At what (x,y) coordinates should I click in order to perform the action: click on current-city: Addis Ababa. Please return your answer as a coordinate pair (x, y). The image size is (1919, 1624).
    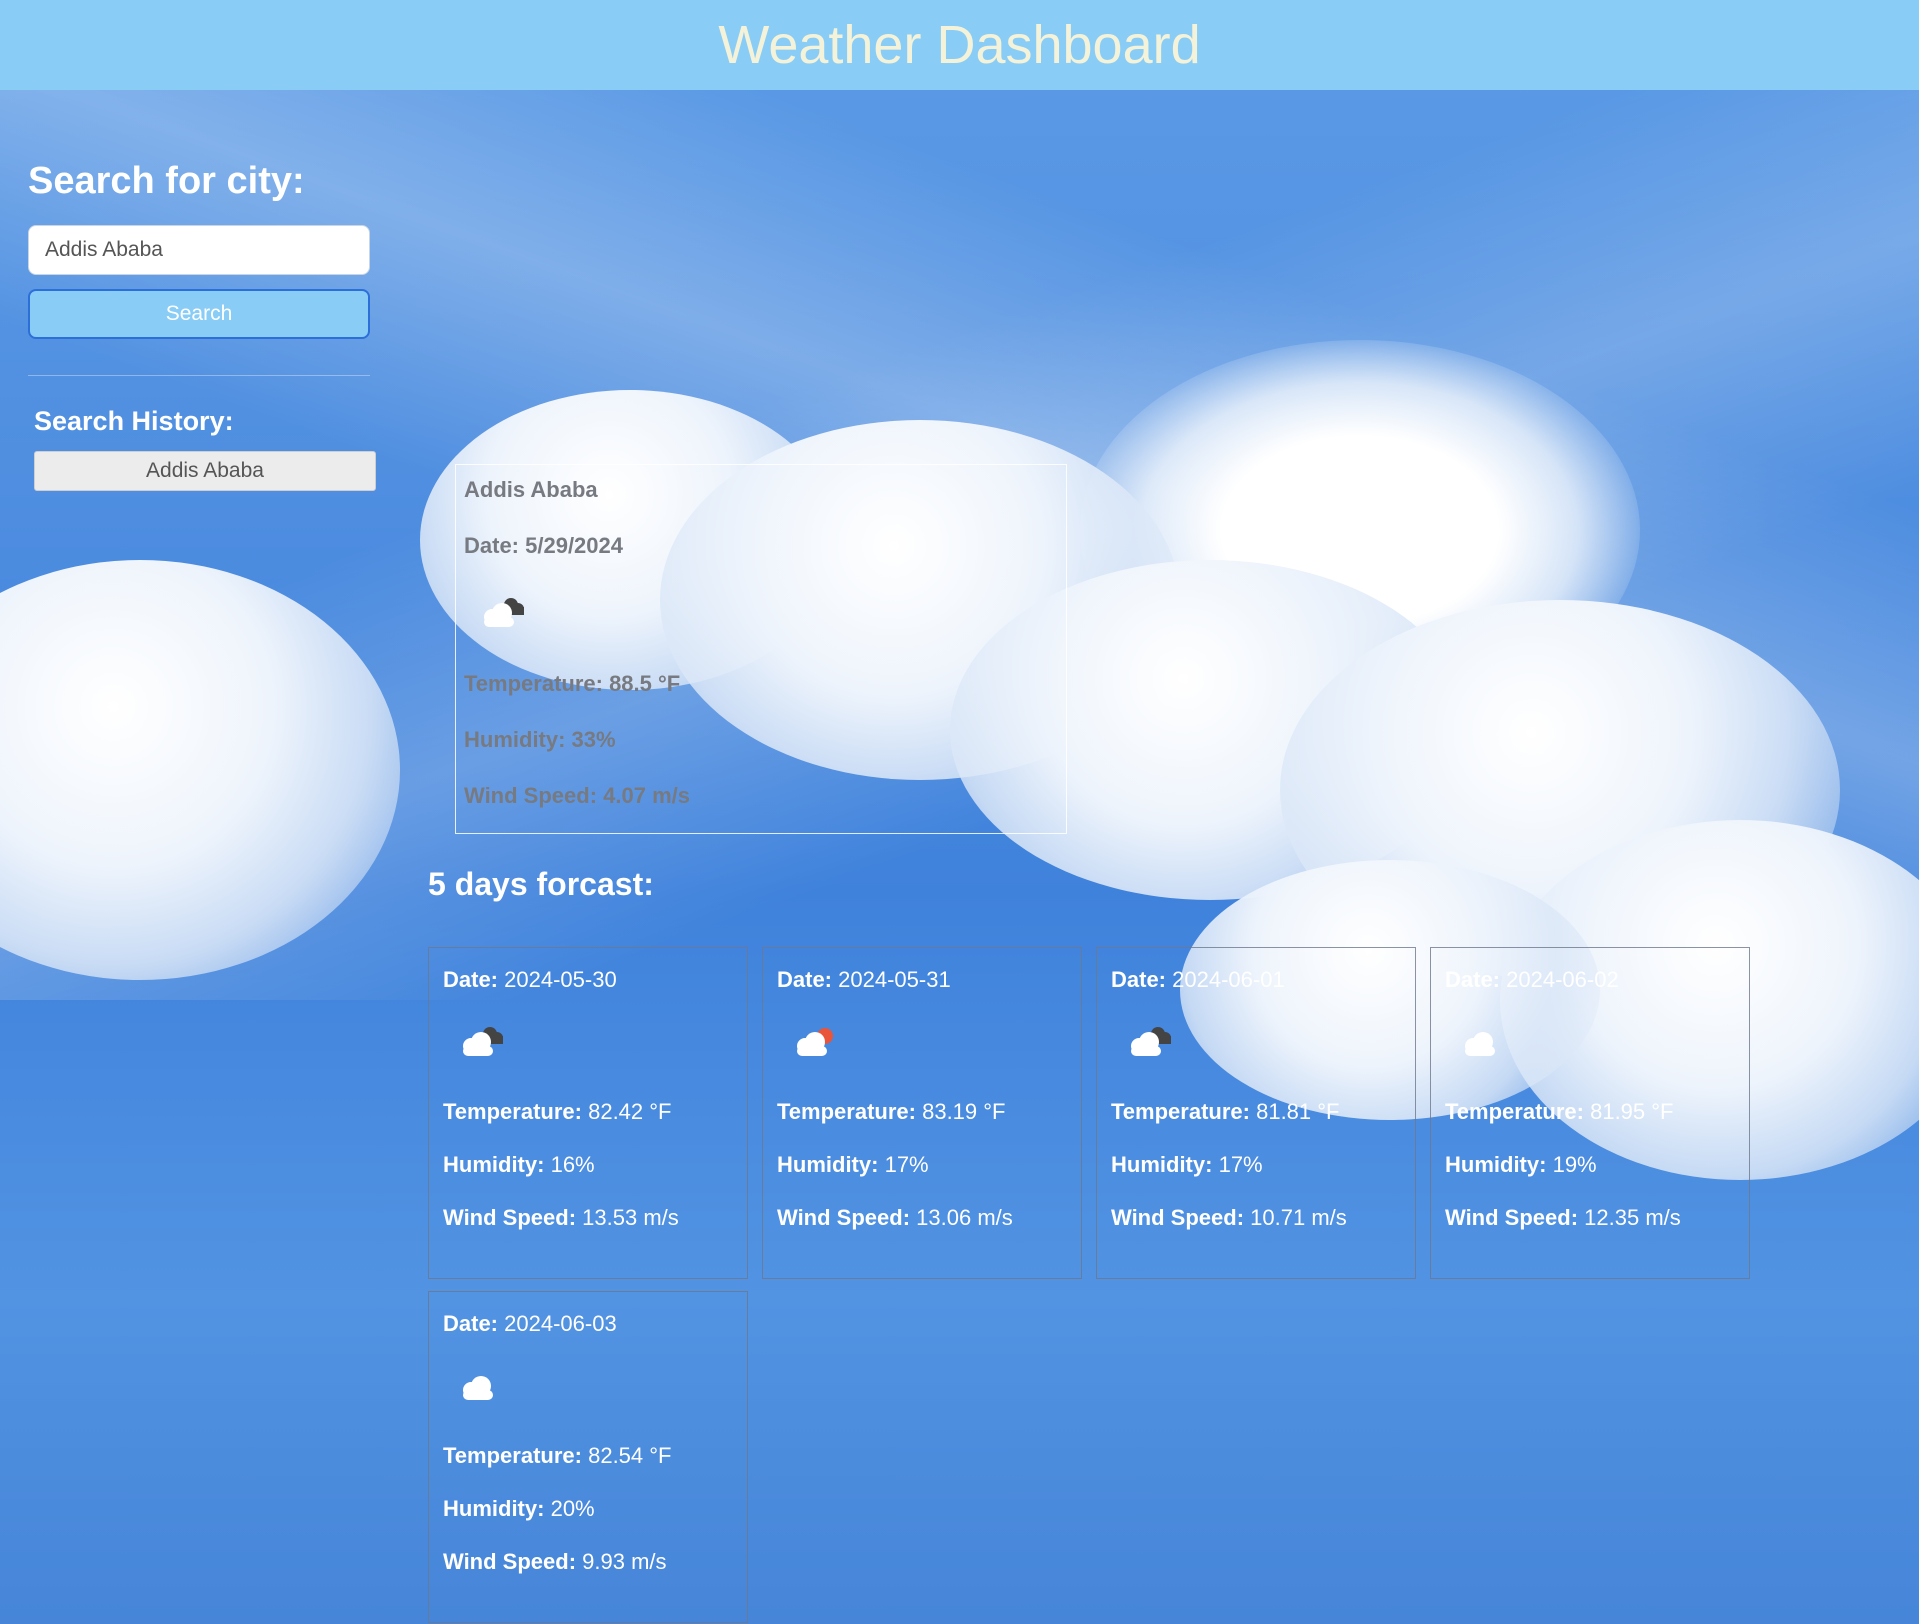
    Looking at the image, I should click on (531, 489).